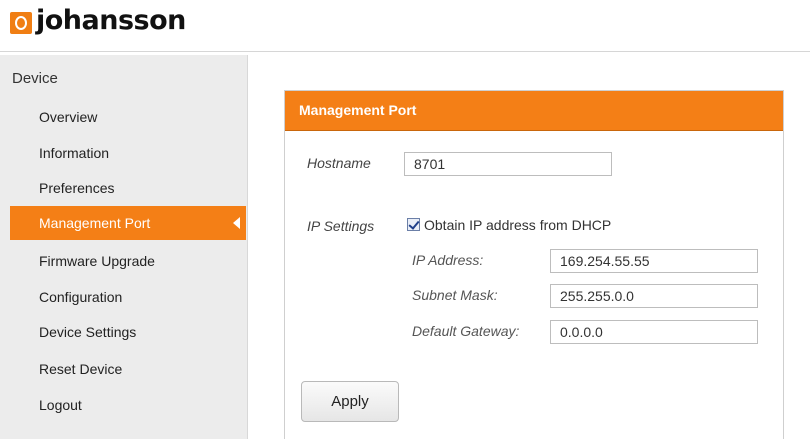 The width and height of the screenshot is (810, 439). Describe the element at coordinates (74, 153) in the screenshot. I see `sidebar-item-label: Information` at that location.